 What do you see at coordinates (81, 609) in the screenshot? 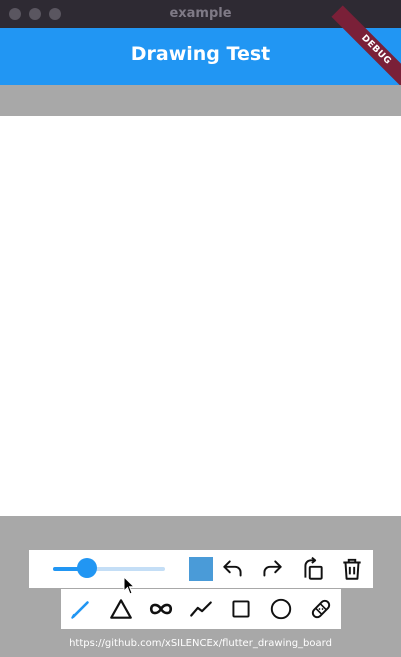
I see `pen-icon` at bounding box center [81, 609].